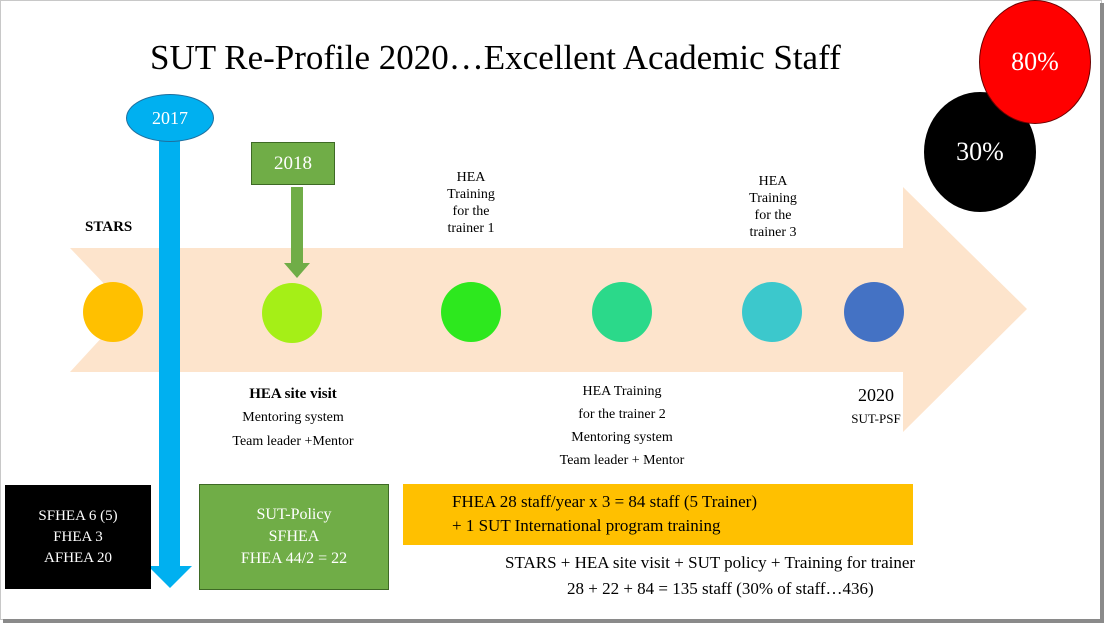 This screenshot has width=1104, height=623. I want to click on black-stats-box: SFHEA 6 (5) FHEA 3 AFHEA 20, so click(78, 537).